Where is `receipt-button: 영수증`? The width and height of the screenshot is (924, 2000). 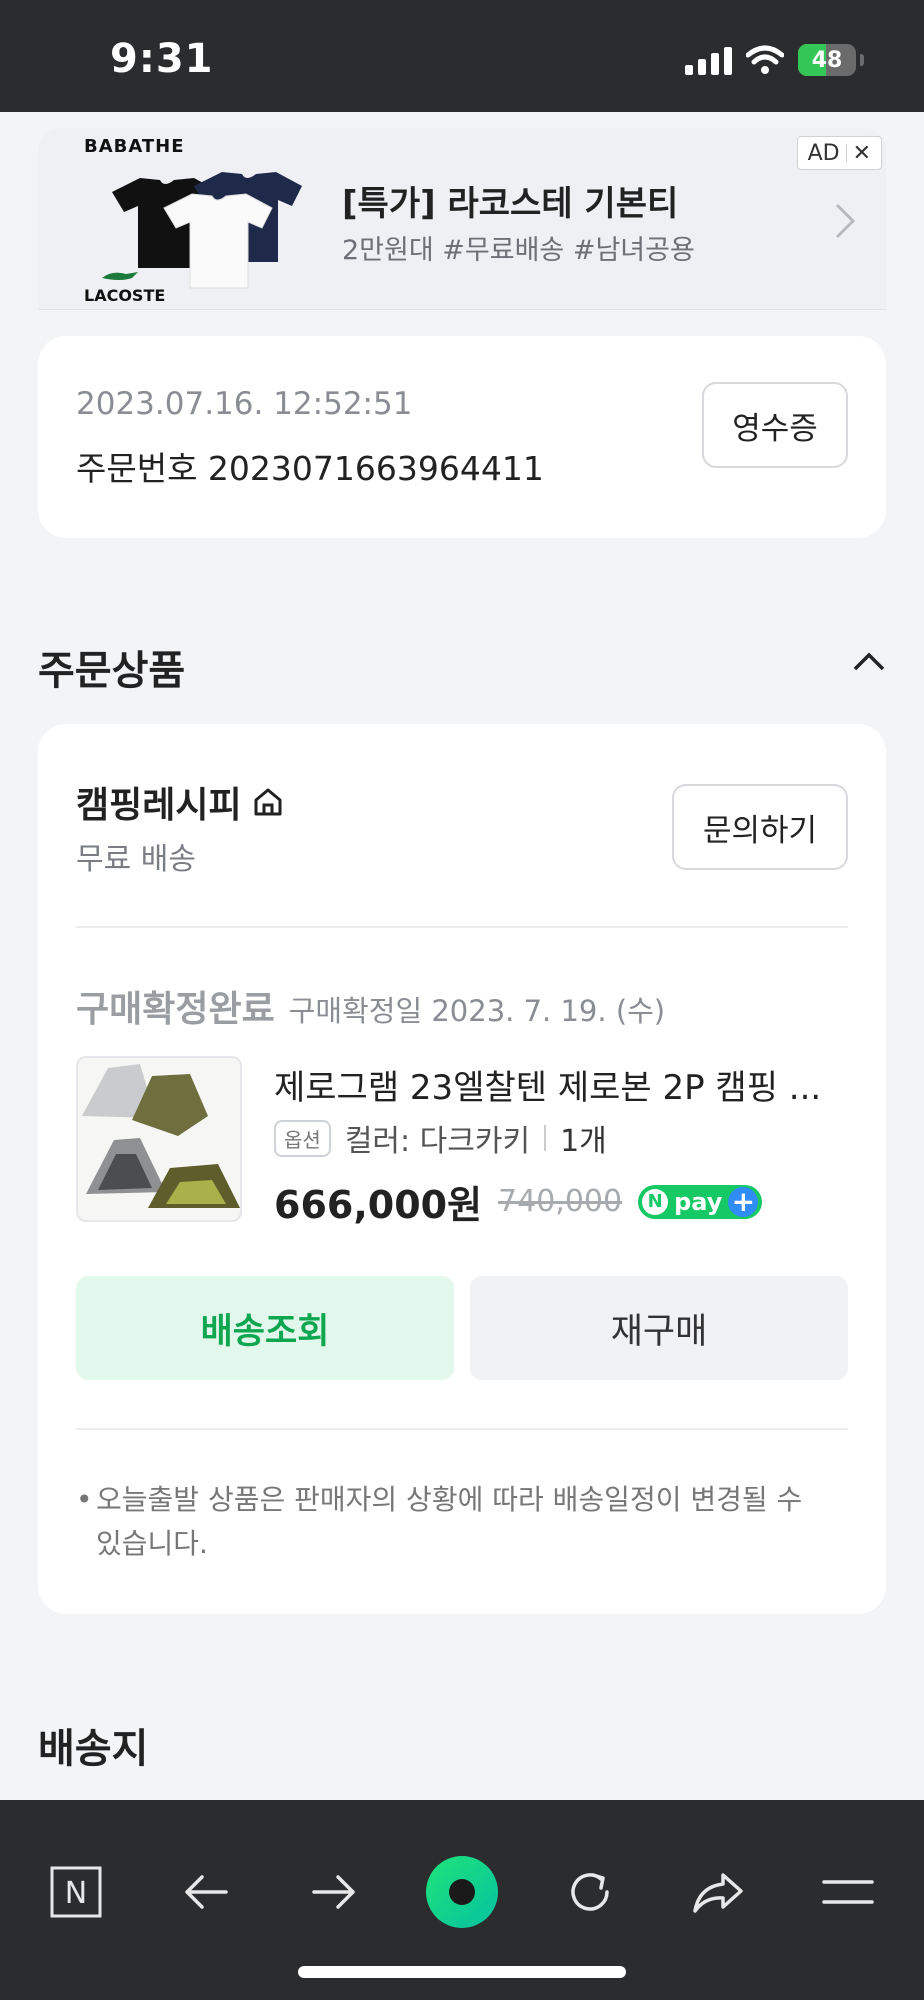
receipt-button: 영수증 is located at coordinates (775, 425).